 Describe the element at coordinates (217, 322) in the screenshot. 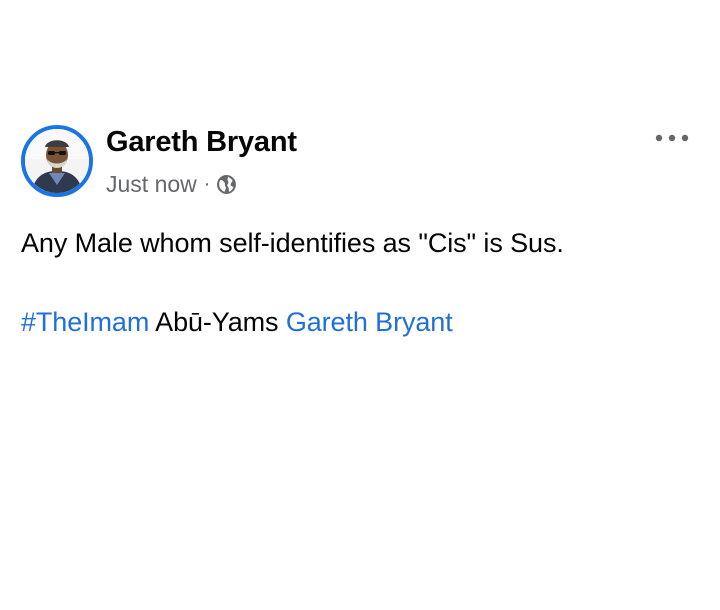

I see `plain-word: Abū-Yams` at that location.